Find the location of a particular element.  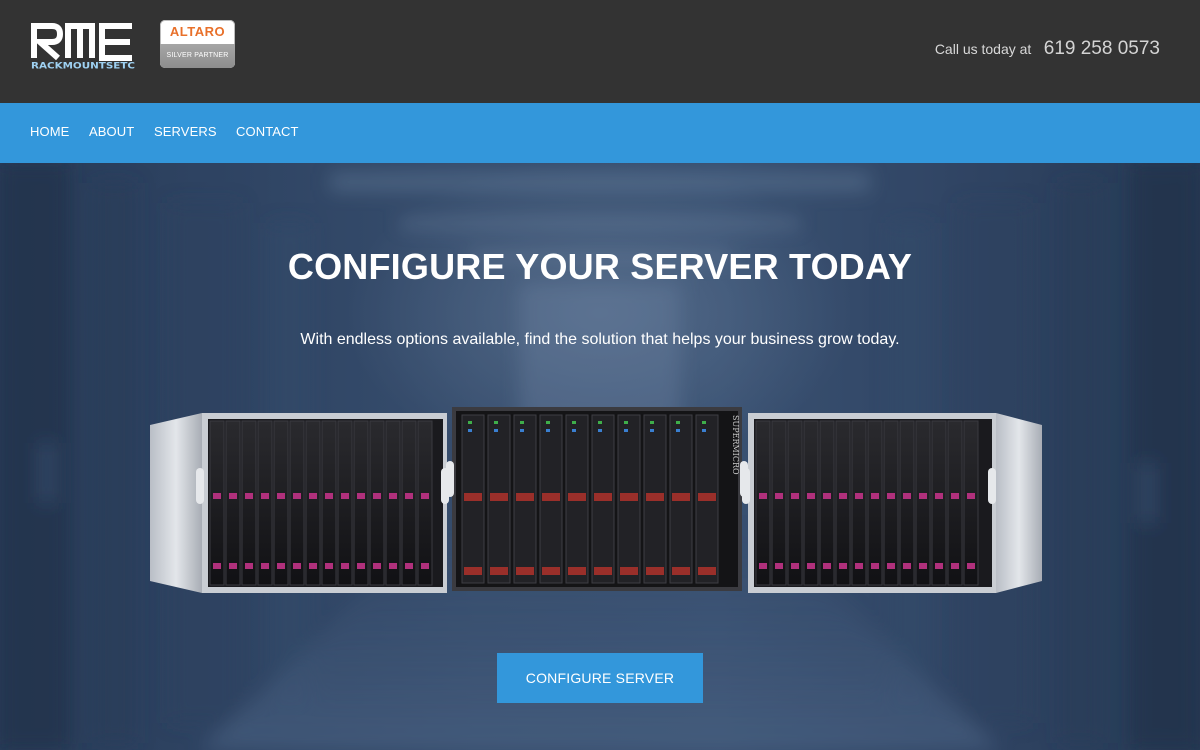

nav-item-contact: CONTACT is located at coordinates (267, 131).